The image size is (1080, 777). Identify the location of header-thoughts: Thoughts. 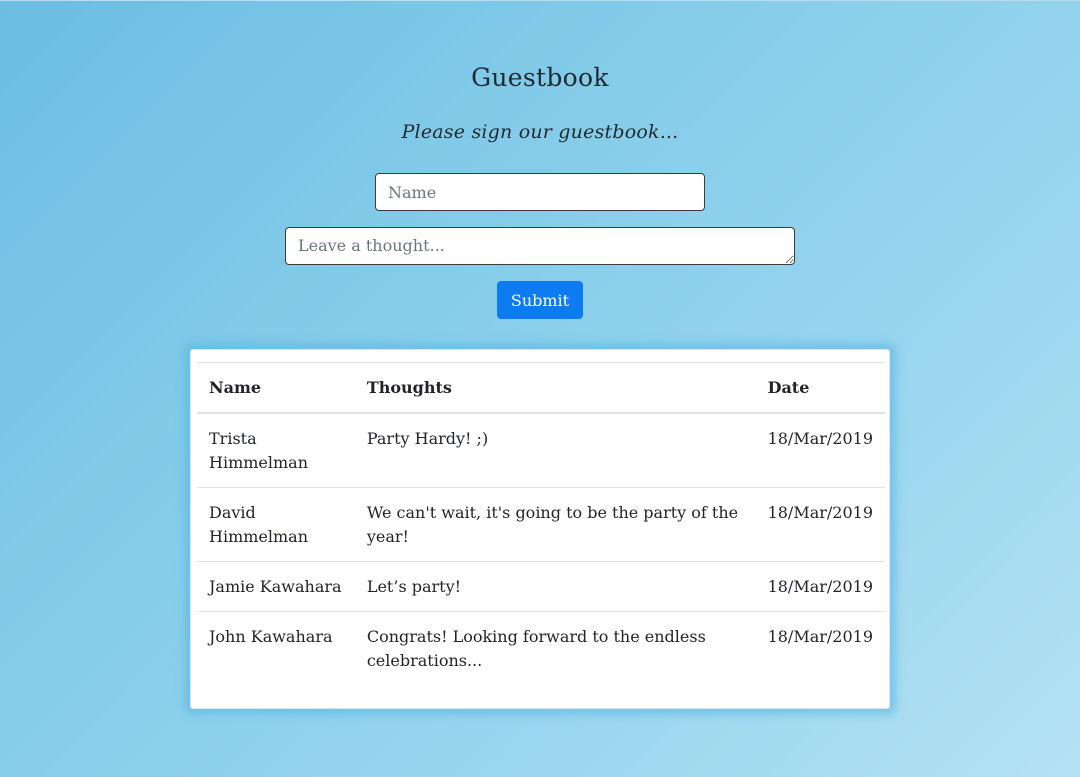
(409, 387).